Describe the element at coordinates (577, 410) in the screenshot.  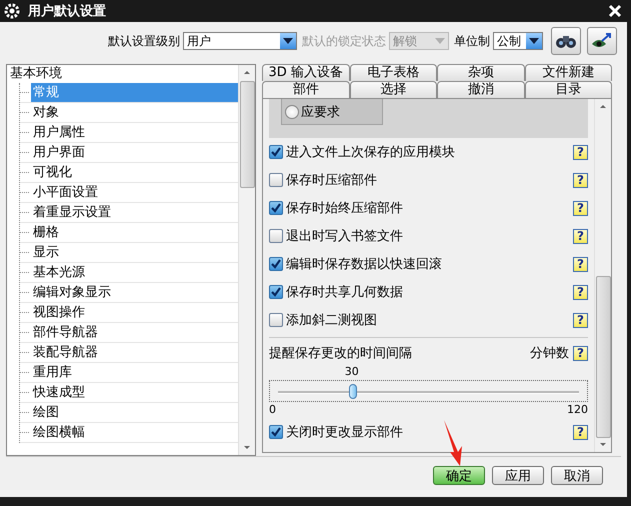
I see `slider-max: 120` at that location.